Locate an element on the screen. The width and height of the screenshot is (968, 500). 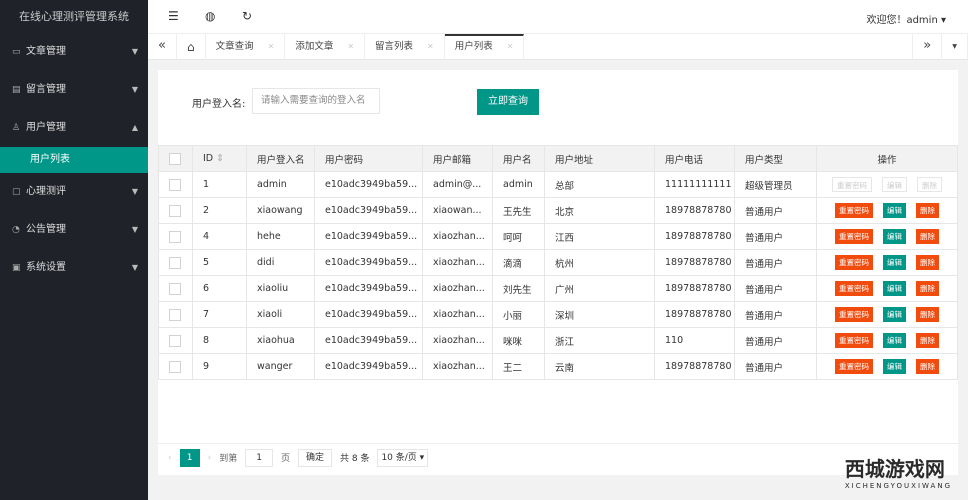
tab-label: 留言列表 is located at coordinates (394, 46).